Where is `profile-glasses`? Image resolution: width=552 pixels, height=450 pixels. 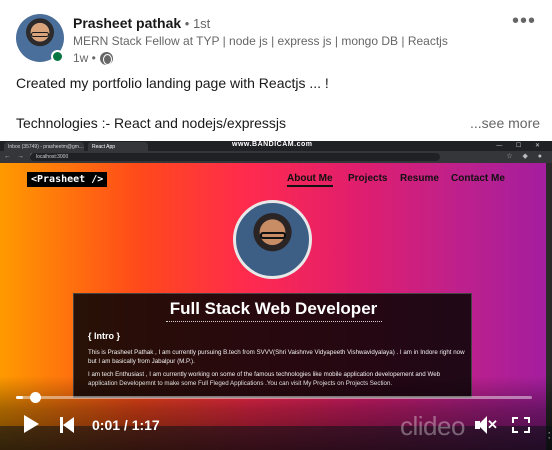
profile-glasses is located at coordinates (273, 235).